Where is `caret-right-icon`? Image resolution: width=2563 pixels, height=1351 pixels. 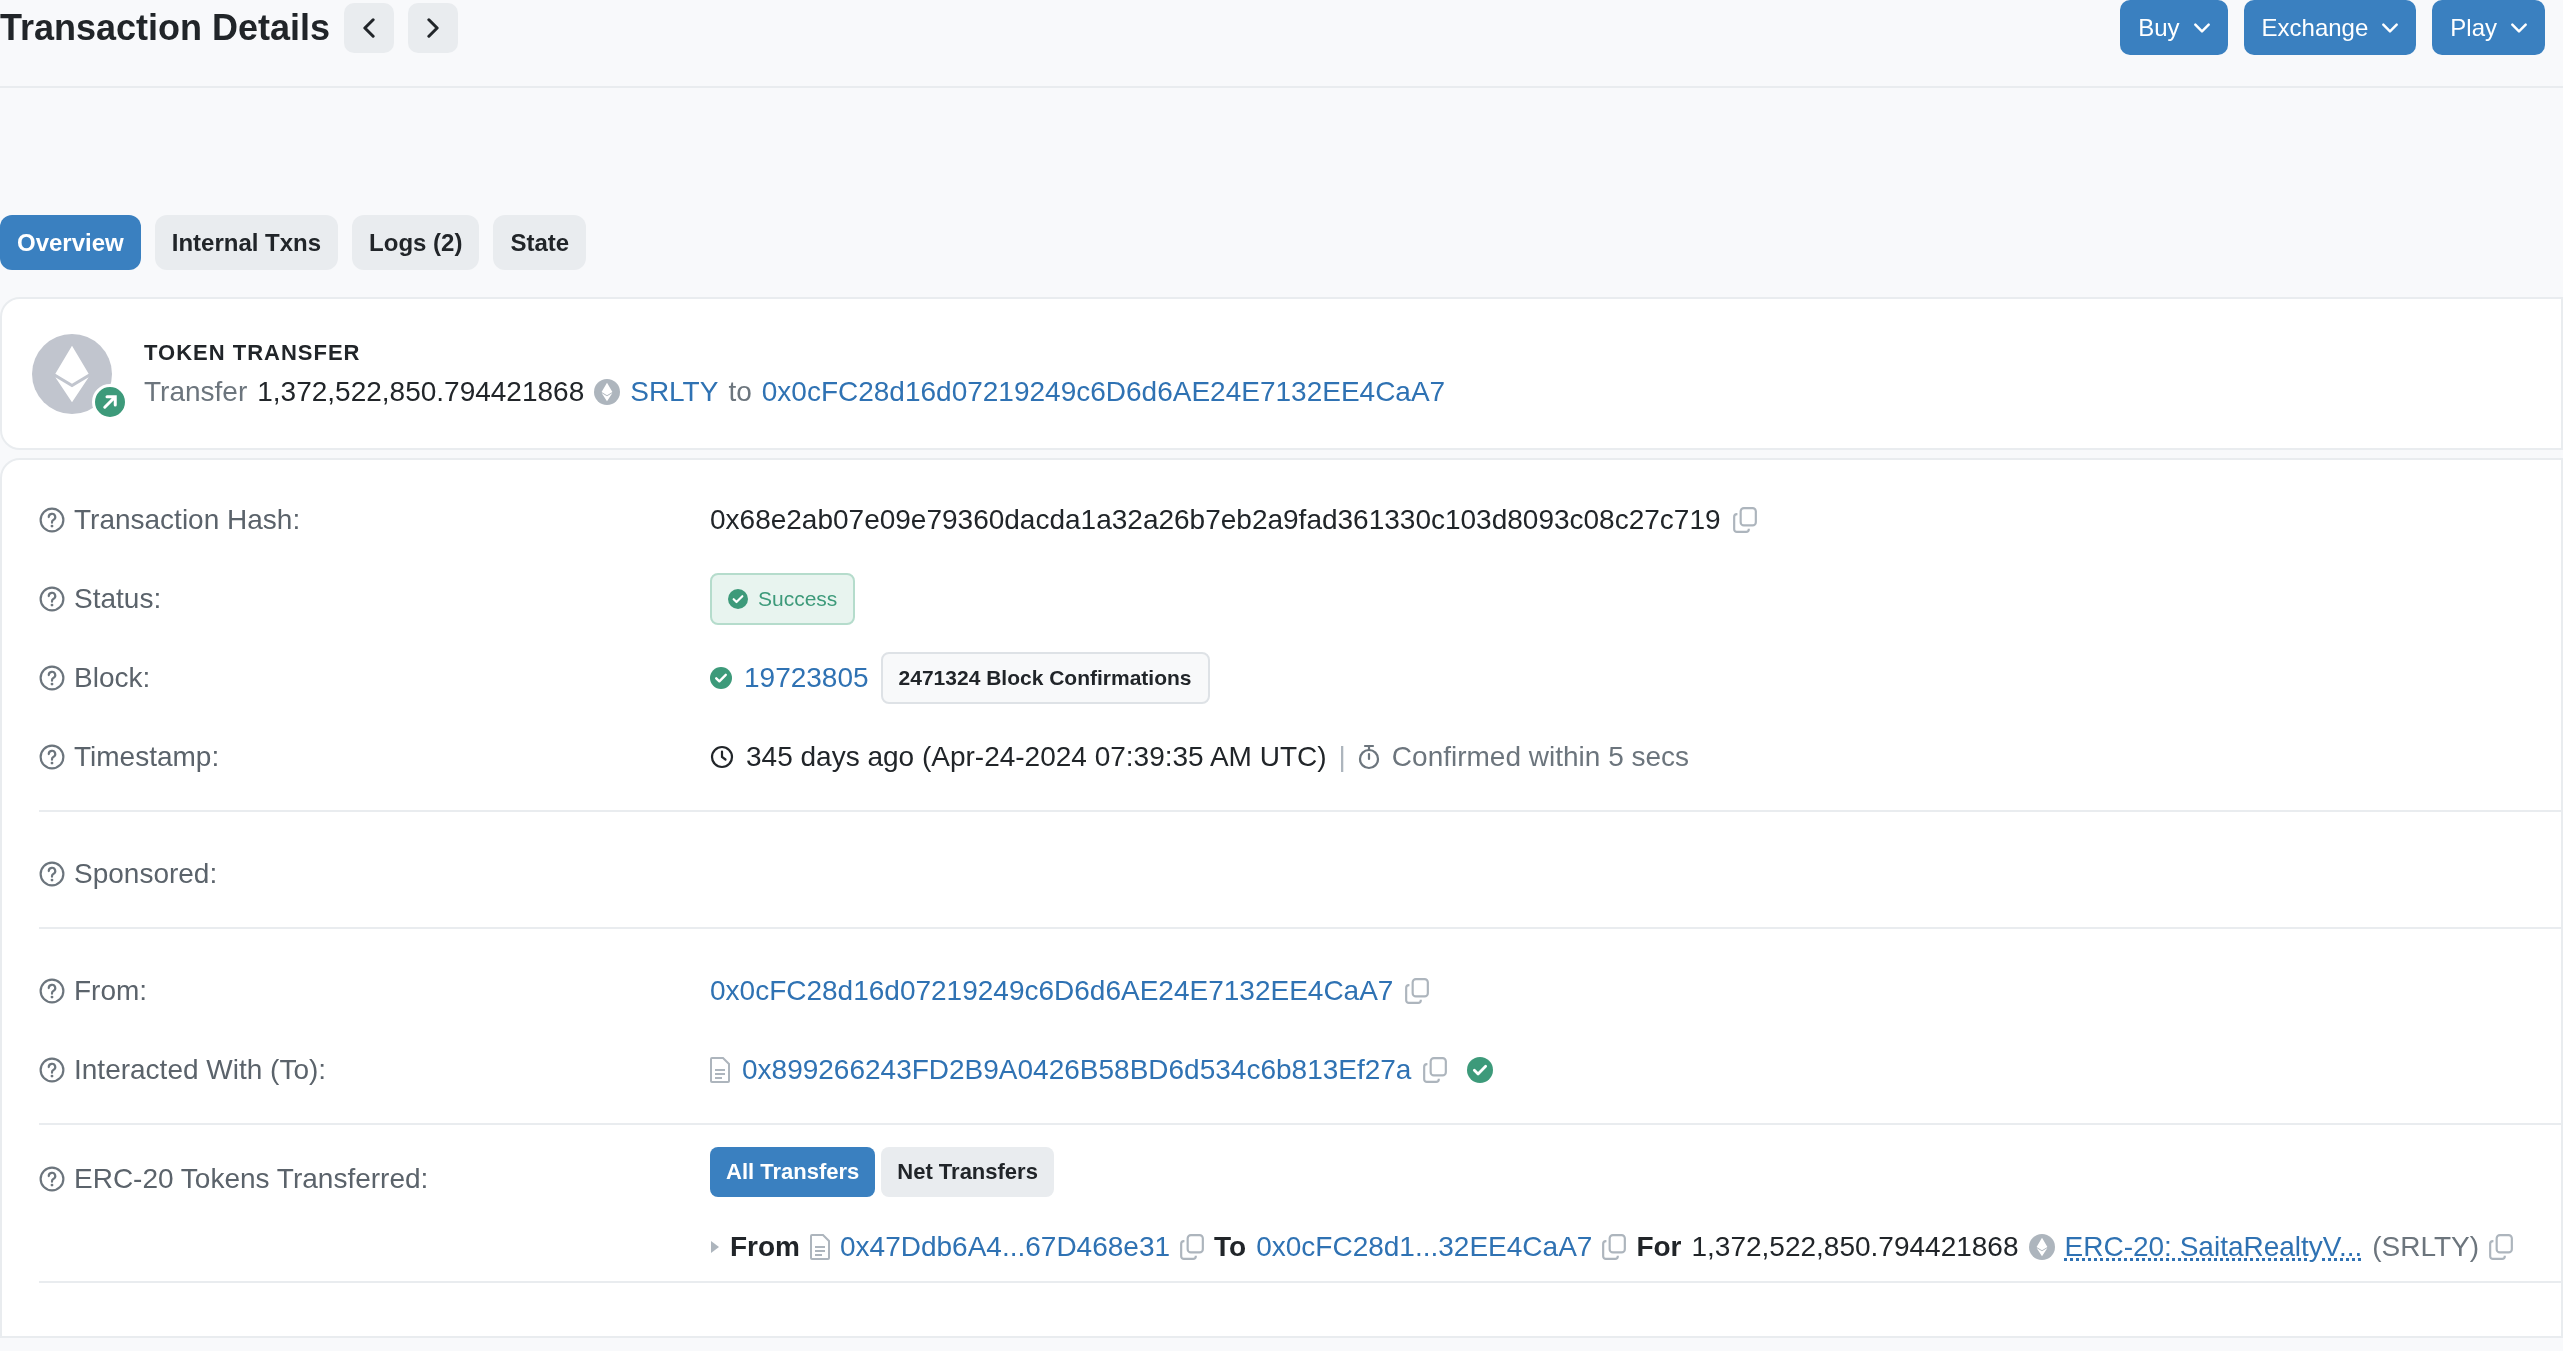
caret-right-icon is located at coordinates (715, 1247).